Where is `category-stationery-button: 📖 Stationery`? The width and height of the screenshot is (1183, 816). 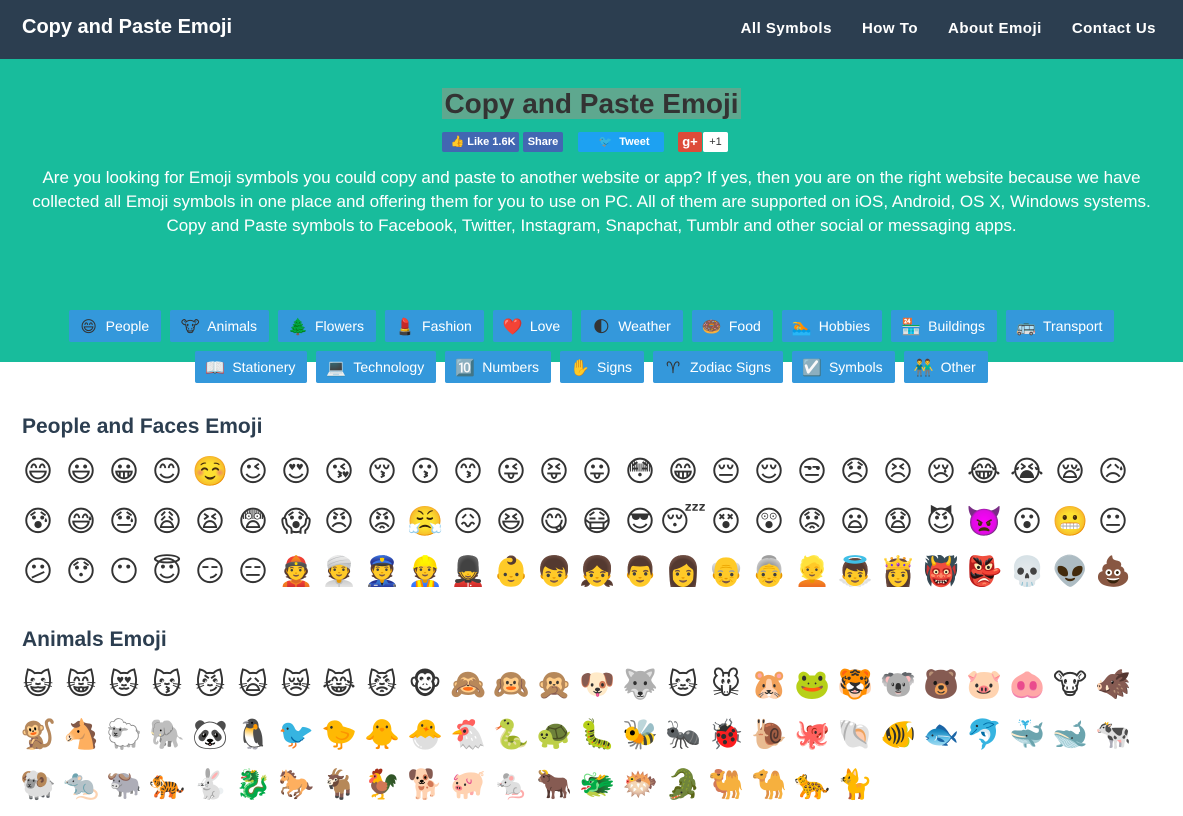 category-stationery-button: 📖 Stationery is located at coordinates (251, 367).